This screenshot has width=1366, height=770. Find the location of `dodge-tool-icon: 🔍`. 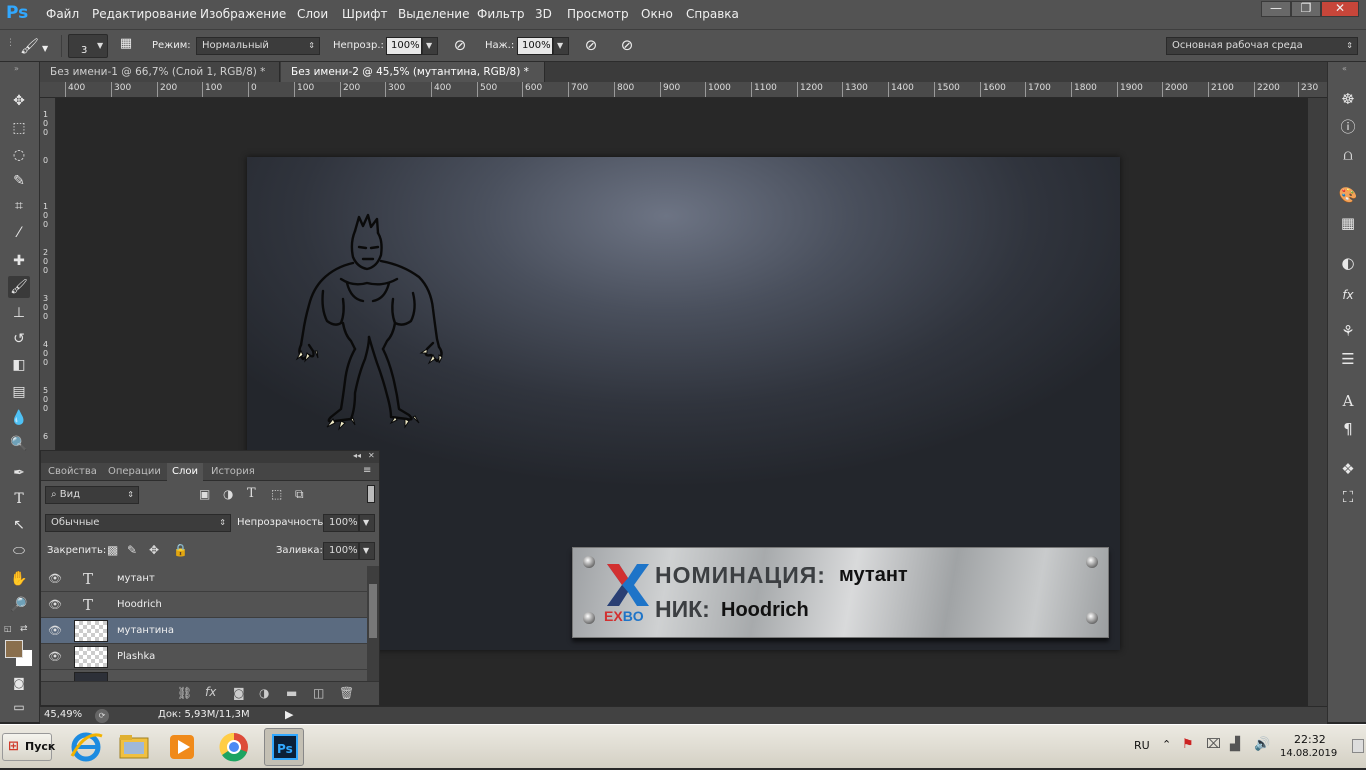

dodge-tool-icon: 🔍 is located at coordinates (19, 444).